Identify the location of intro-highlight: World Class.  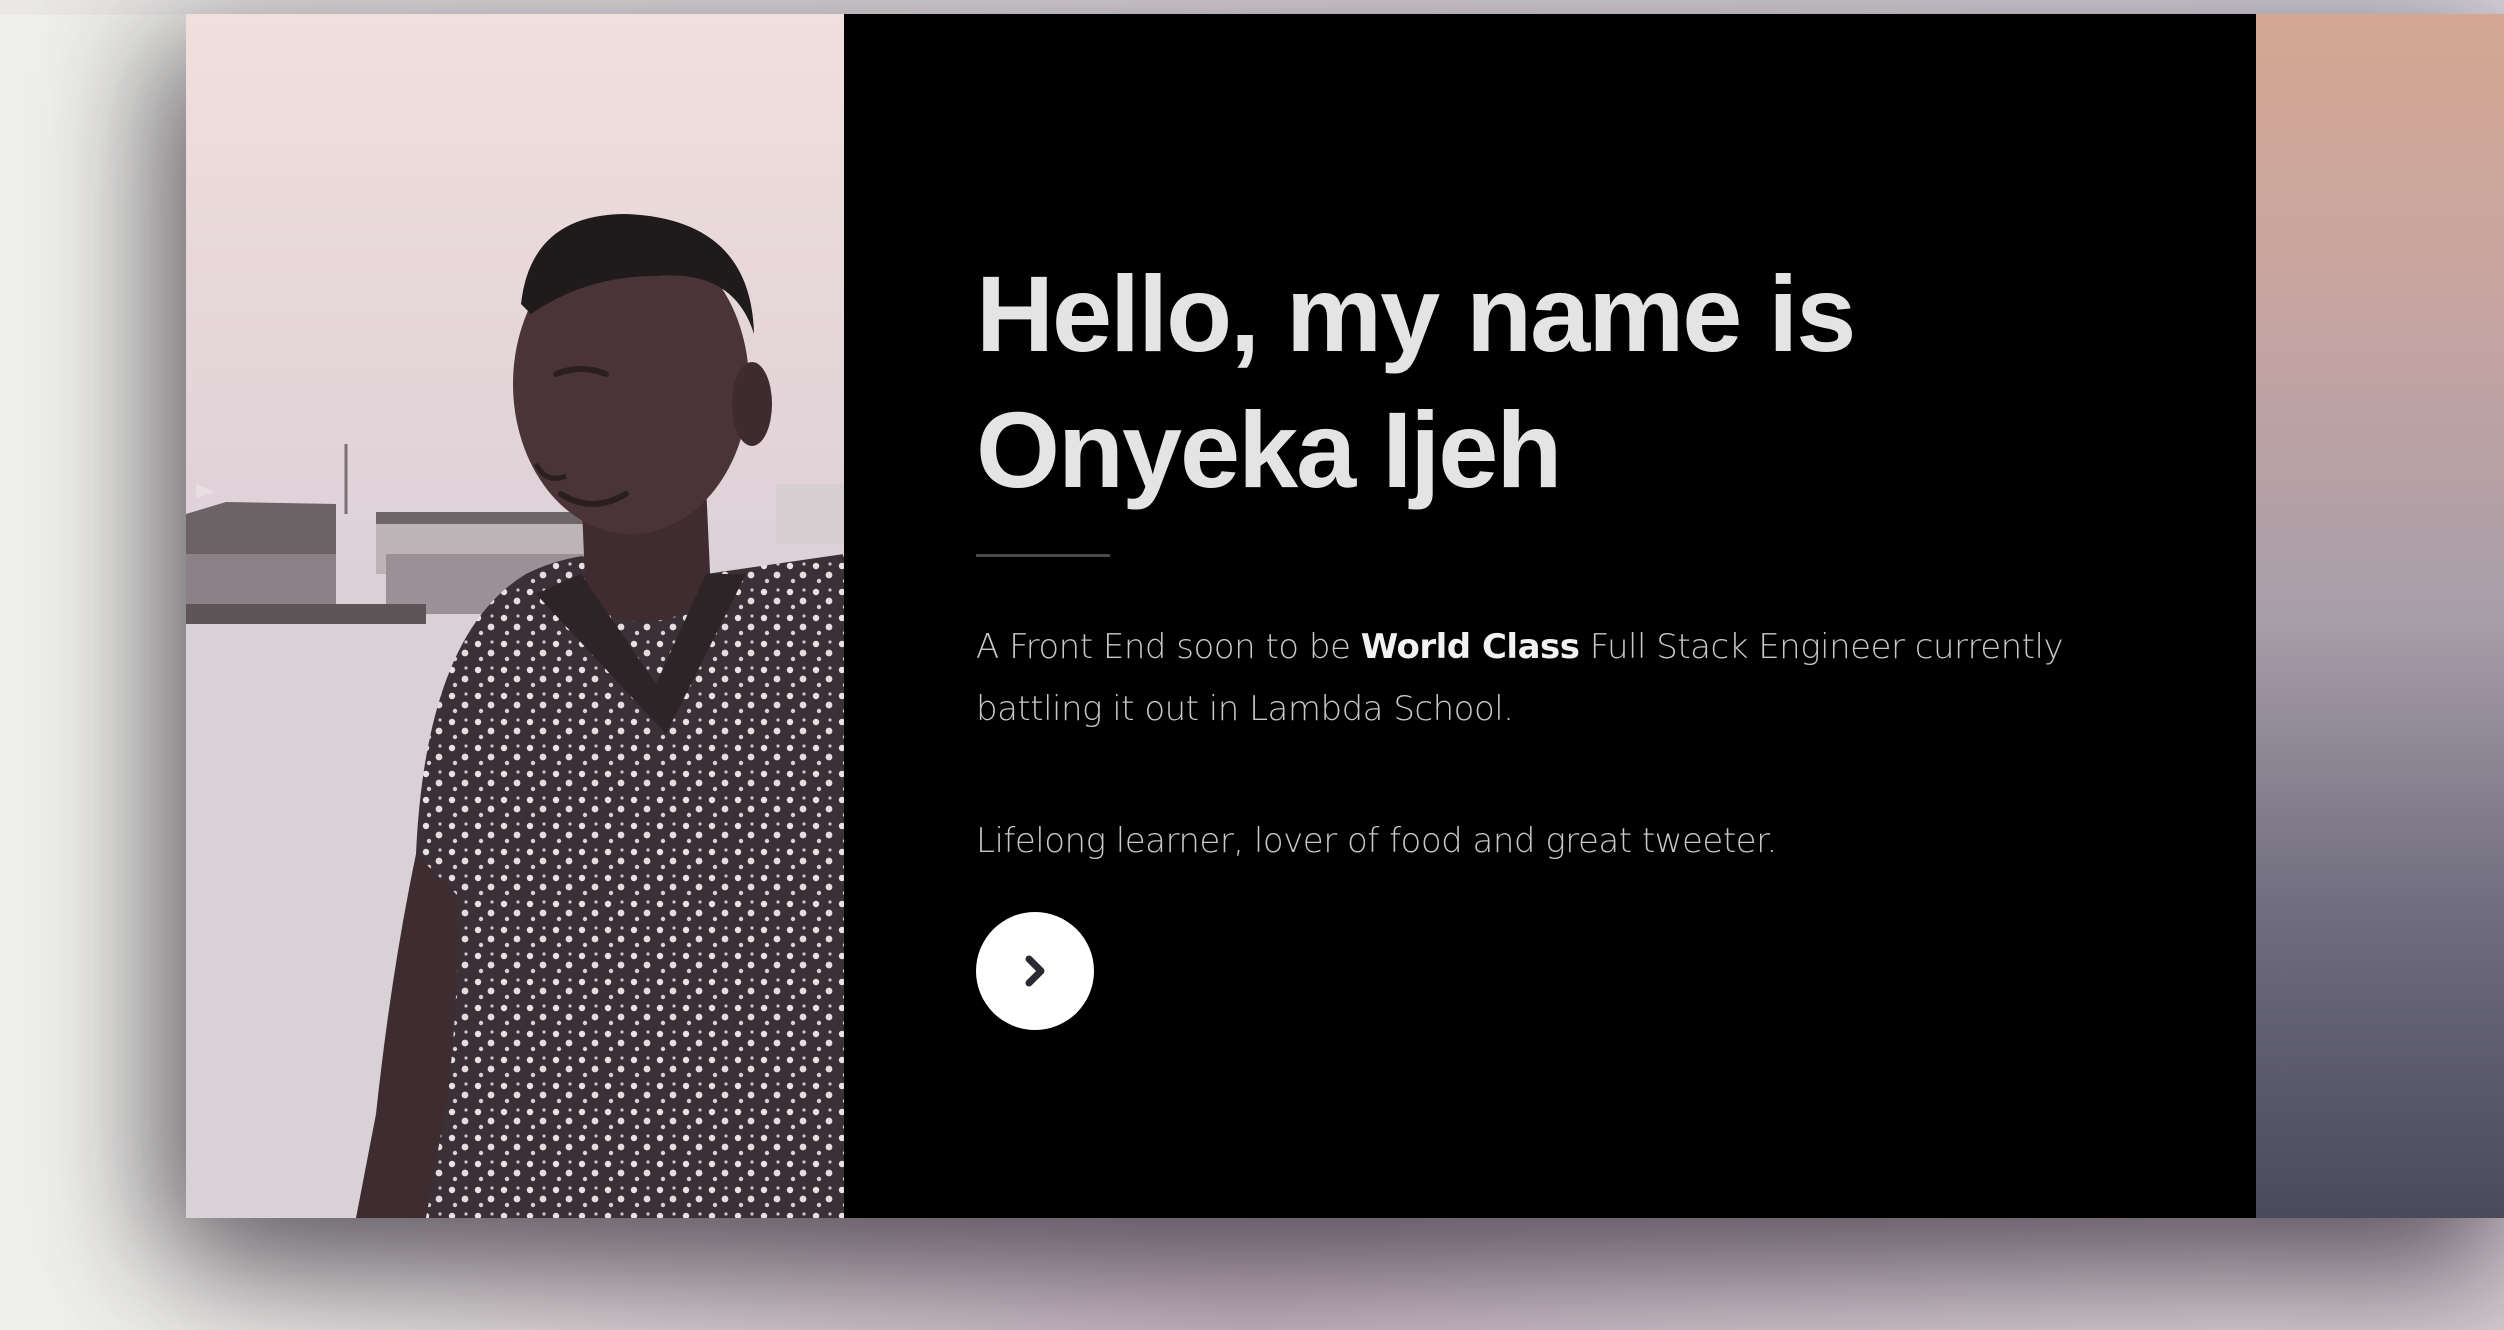
(1470, 647).